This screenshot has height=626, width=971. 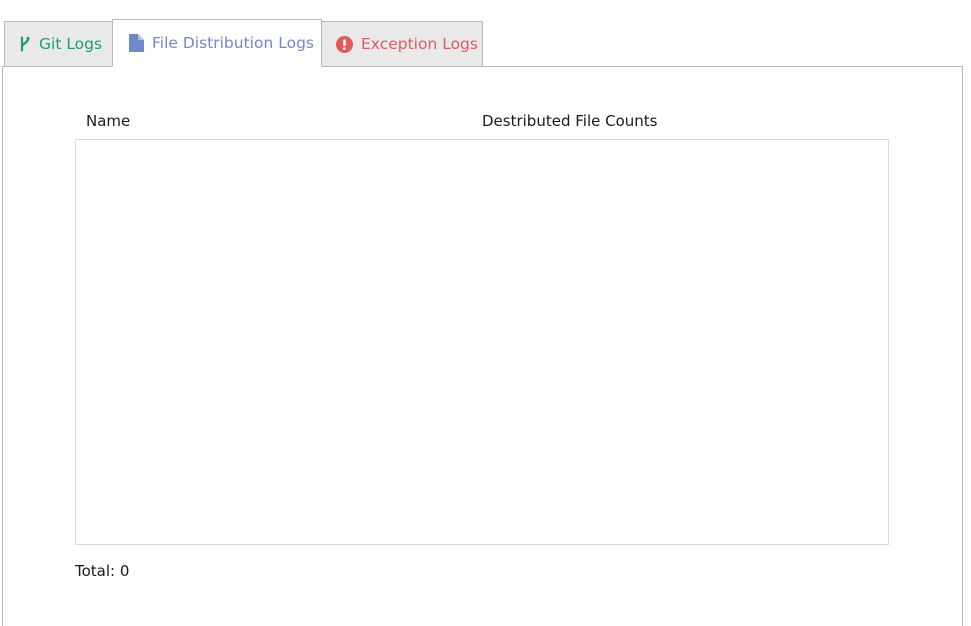 What do you see at coordinates (233, 43) in the screenshot?
I see `tab-file-distribution-logs-label: File Distribution Logs` at bounding box center [233, 43].